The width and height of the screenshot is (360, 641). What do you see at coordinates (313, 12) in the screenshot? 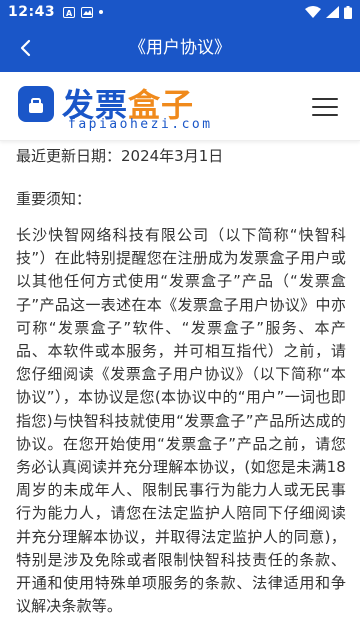
I see `wifi-icon` at bounding box center [313, 12].